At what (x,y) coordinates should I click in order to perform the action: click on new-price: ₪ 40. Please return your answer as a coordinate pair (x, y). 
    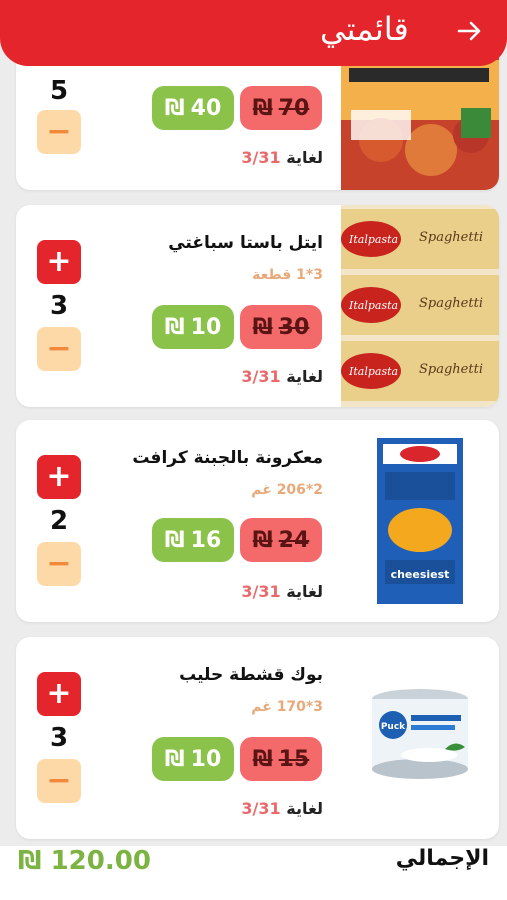
    Looking at the image, I should click on (193, 108).